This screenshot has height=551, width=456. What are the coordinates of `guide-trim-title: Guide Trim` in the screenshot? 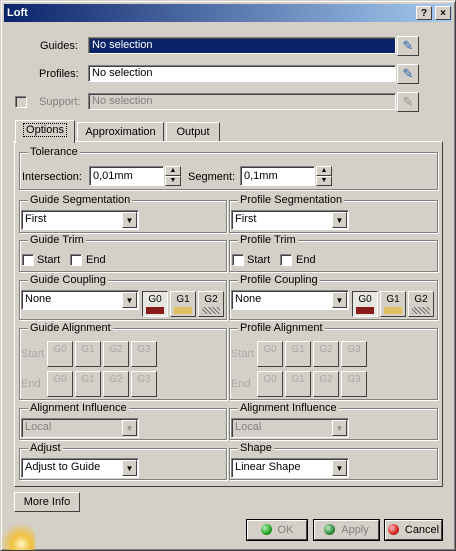 It's located at (57, 240).